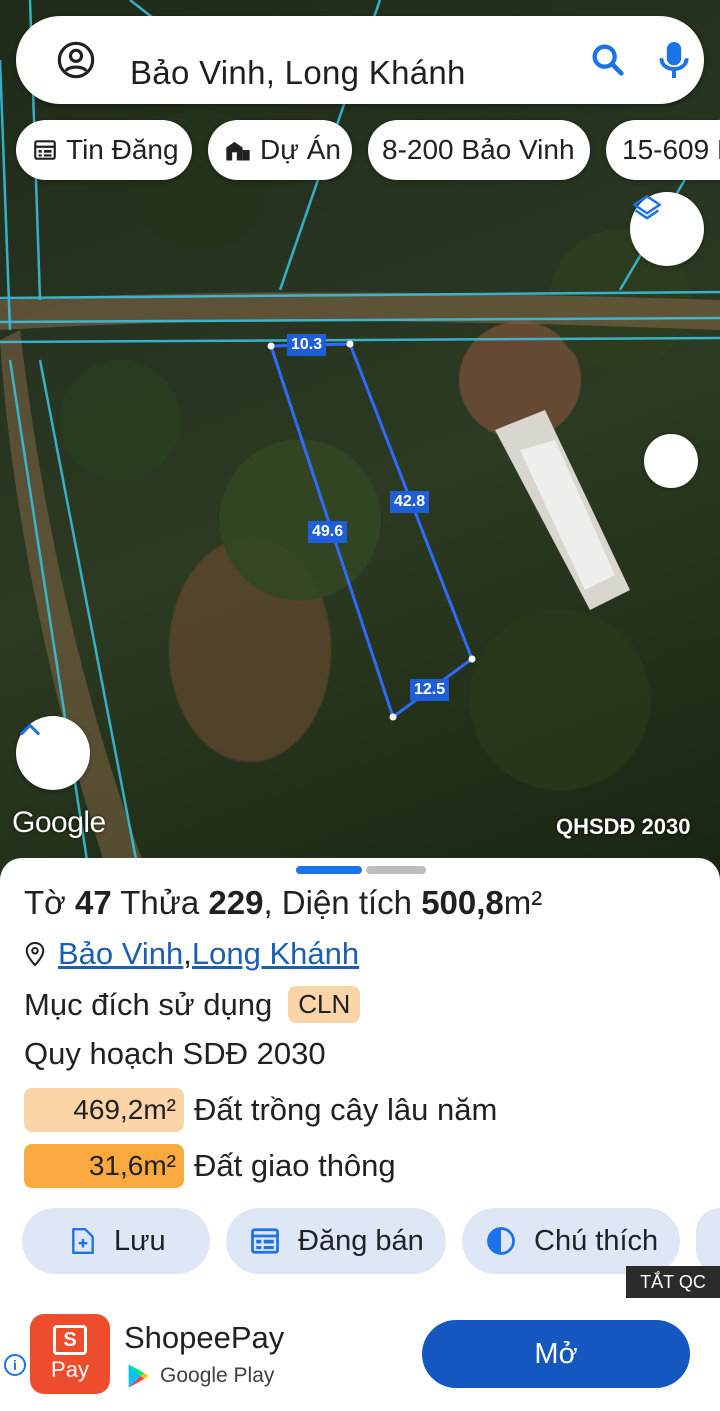 The height and width of the screenshot is (1411, 720). What do you see at coordinates (148, 1004) in the screenshot?
I see `purpose-label: Mục đích sử dụng` at bounding box center [148, 1004].